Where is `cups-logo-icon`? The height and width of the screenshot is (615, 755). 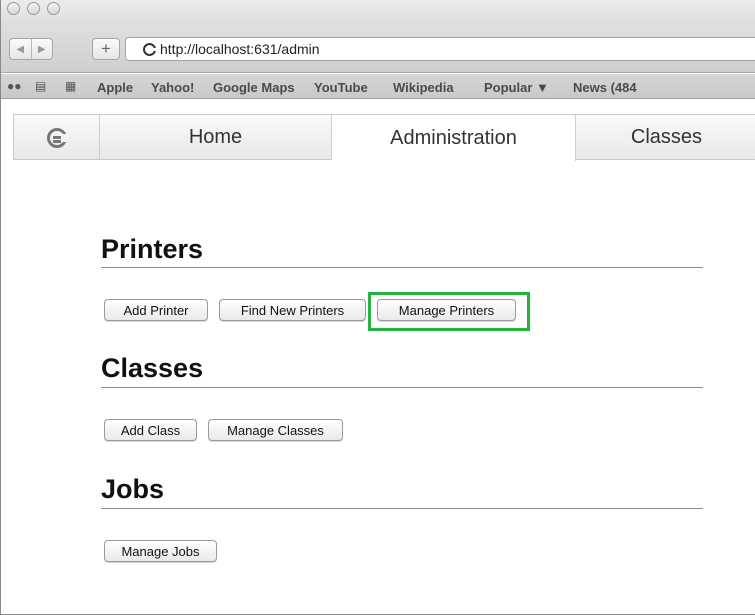
cups-logo-icon is located at coordinates (57, 137).